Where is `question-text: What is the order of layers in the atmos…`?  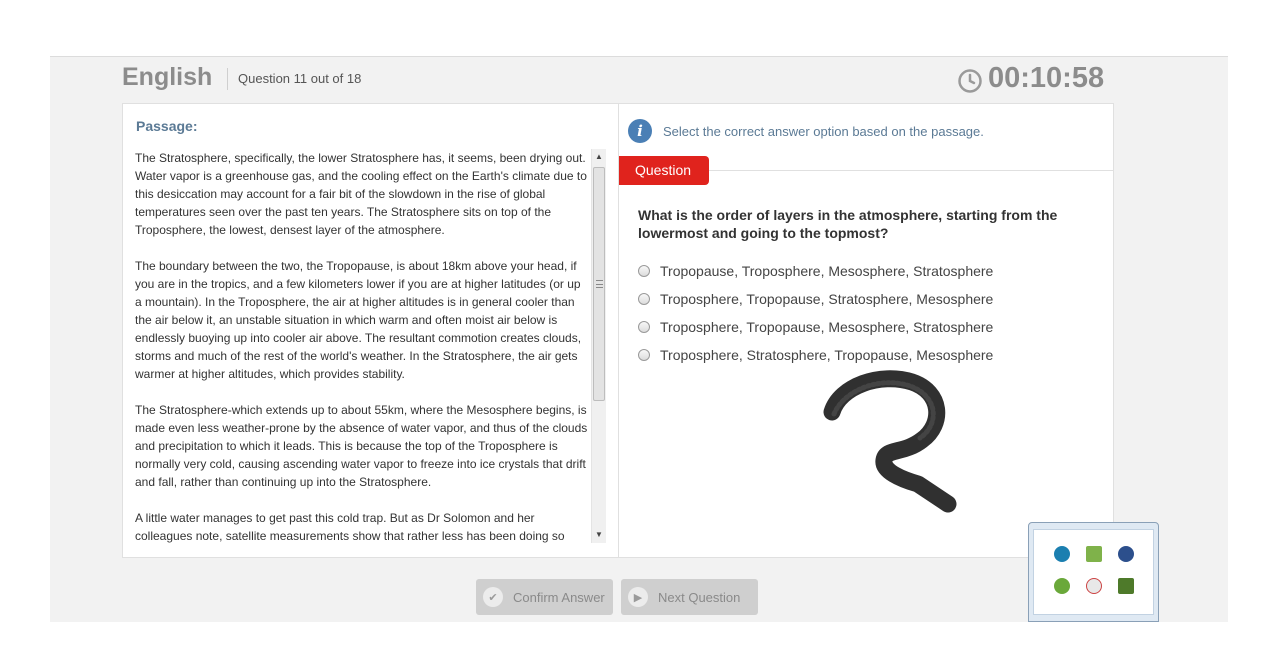
question-text: What is the order of layers in the atmos… is located at coordinates (848, 224).